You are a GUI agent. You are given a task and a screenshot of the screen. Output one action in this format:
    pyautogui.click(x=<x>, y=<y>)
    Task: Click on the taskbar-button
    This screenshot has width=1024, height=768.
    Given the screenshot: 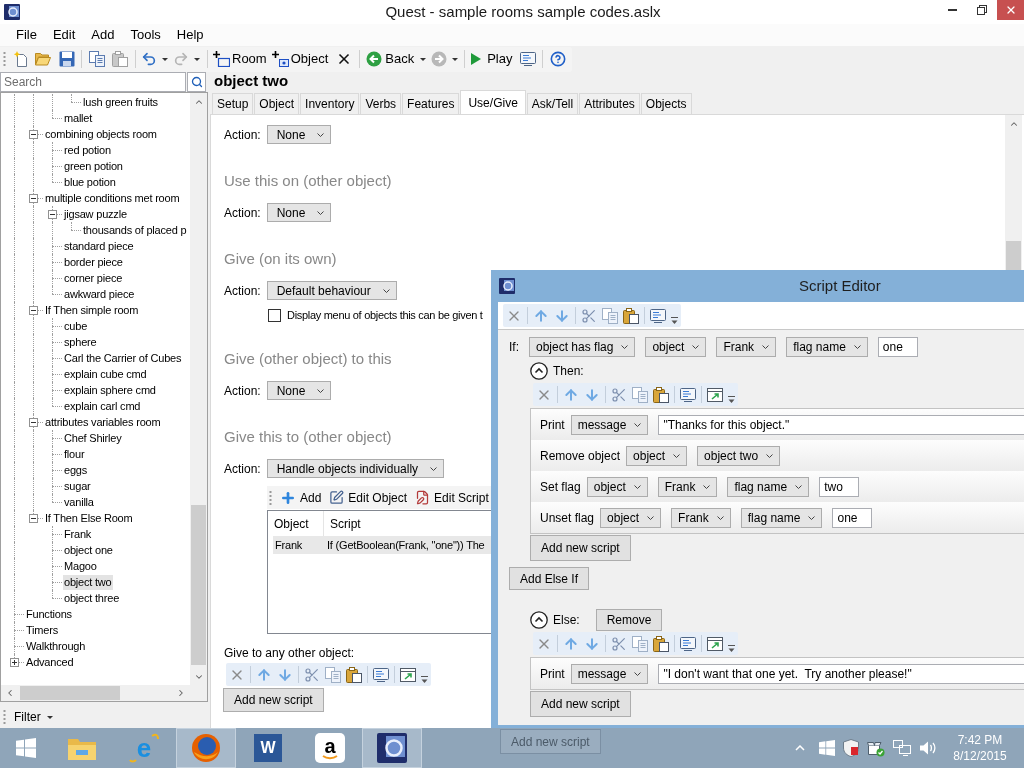 What is the action you would take?
    pyautogui.click(x=392, y=748)
    